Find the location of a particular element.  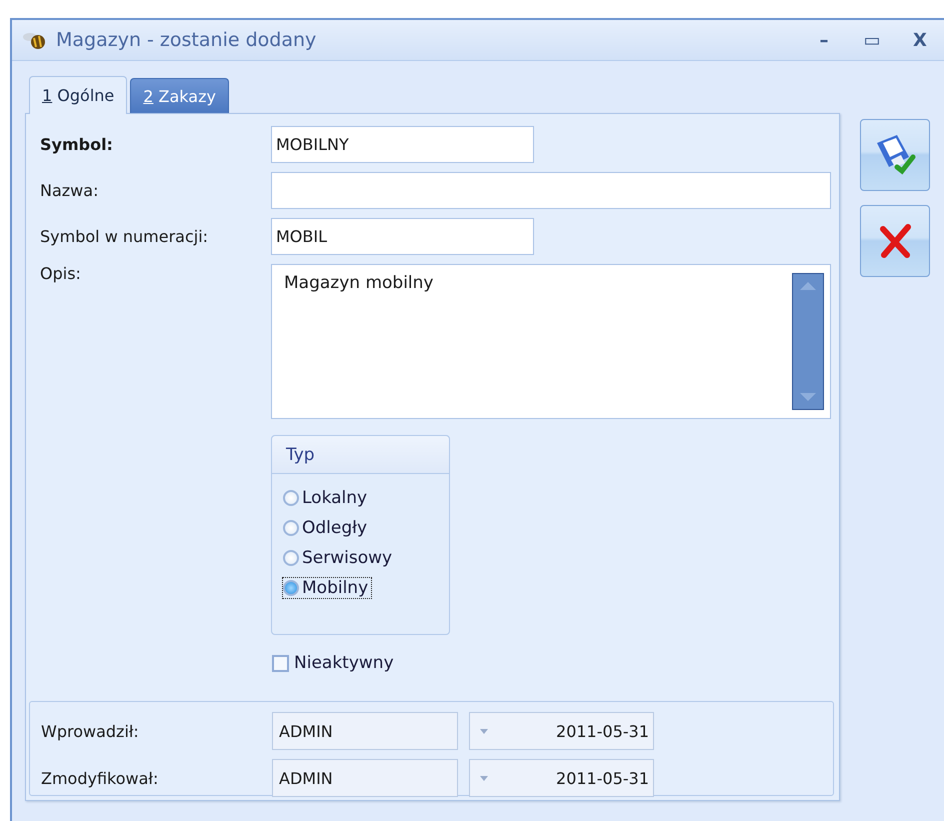

radio-option: Mobilny is located at coordinates (327, 588).